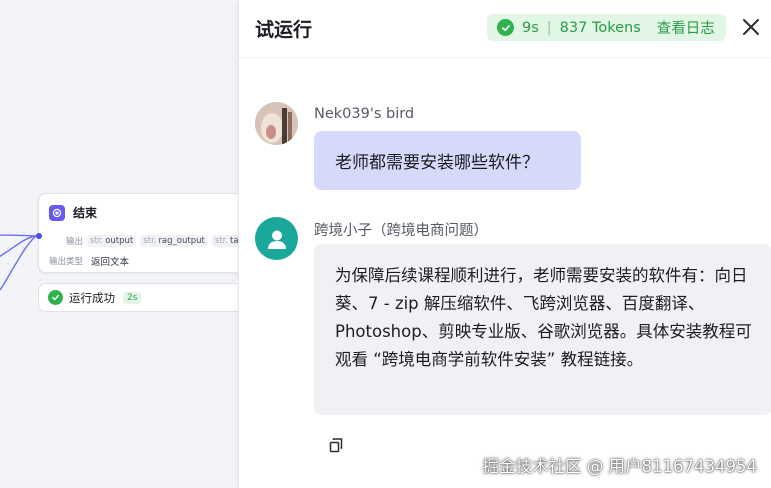  I want to click on output-tag: str.tal, so click(224, 241).